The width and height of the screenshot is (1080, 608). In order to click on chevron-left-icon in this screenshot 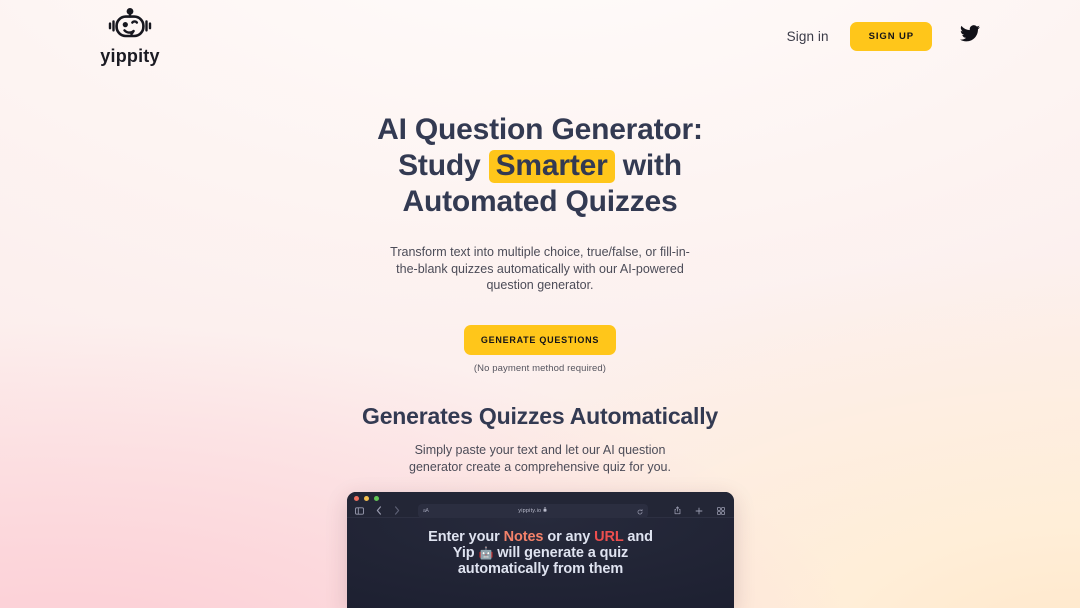, I will do `click(379, 511)`.